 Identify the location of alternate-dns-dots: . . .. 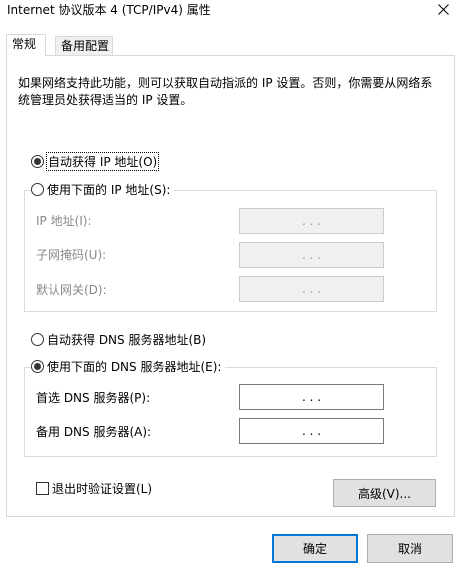
(311, 431).